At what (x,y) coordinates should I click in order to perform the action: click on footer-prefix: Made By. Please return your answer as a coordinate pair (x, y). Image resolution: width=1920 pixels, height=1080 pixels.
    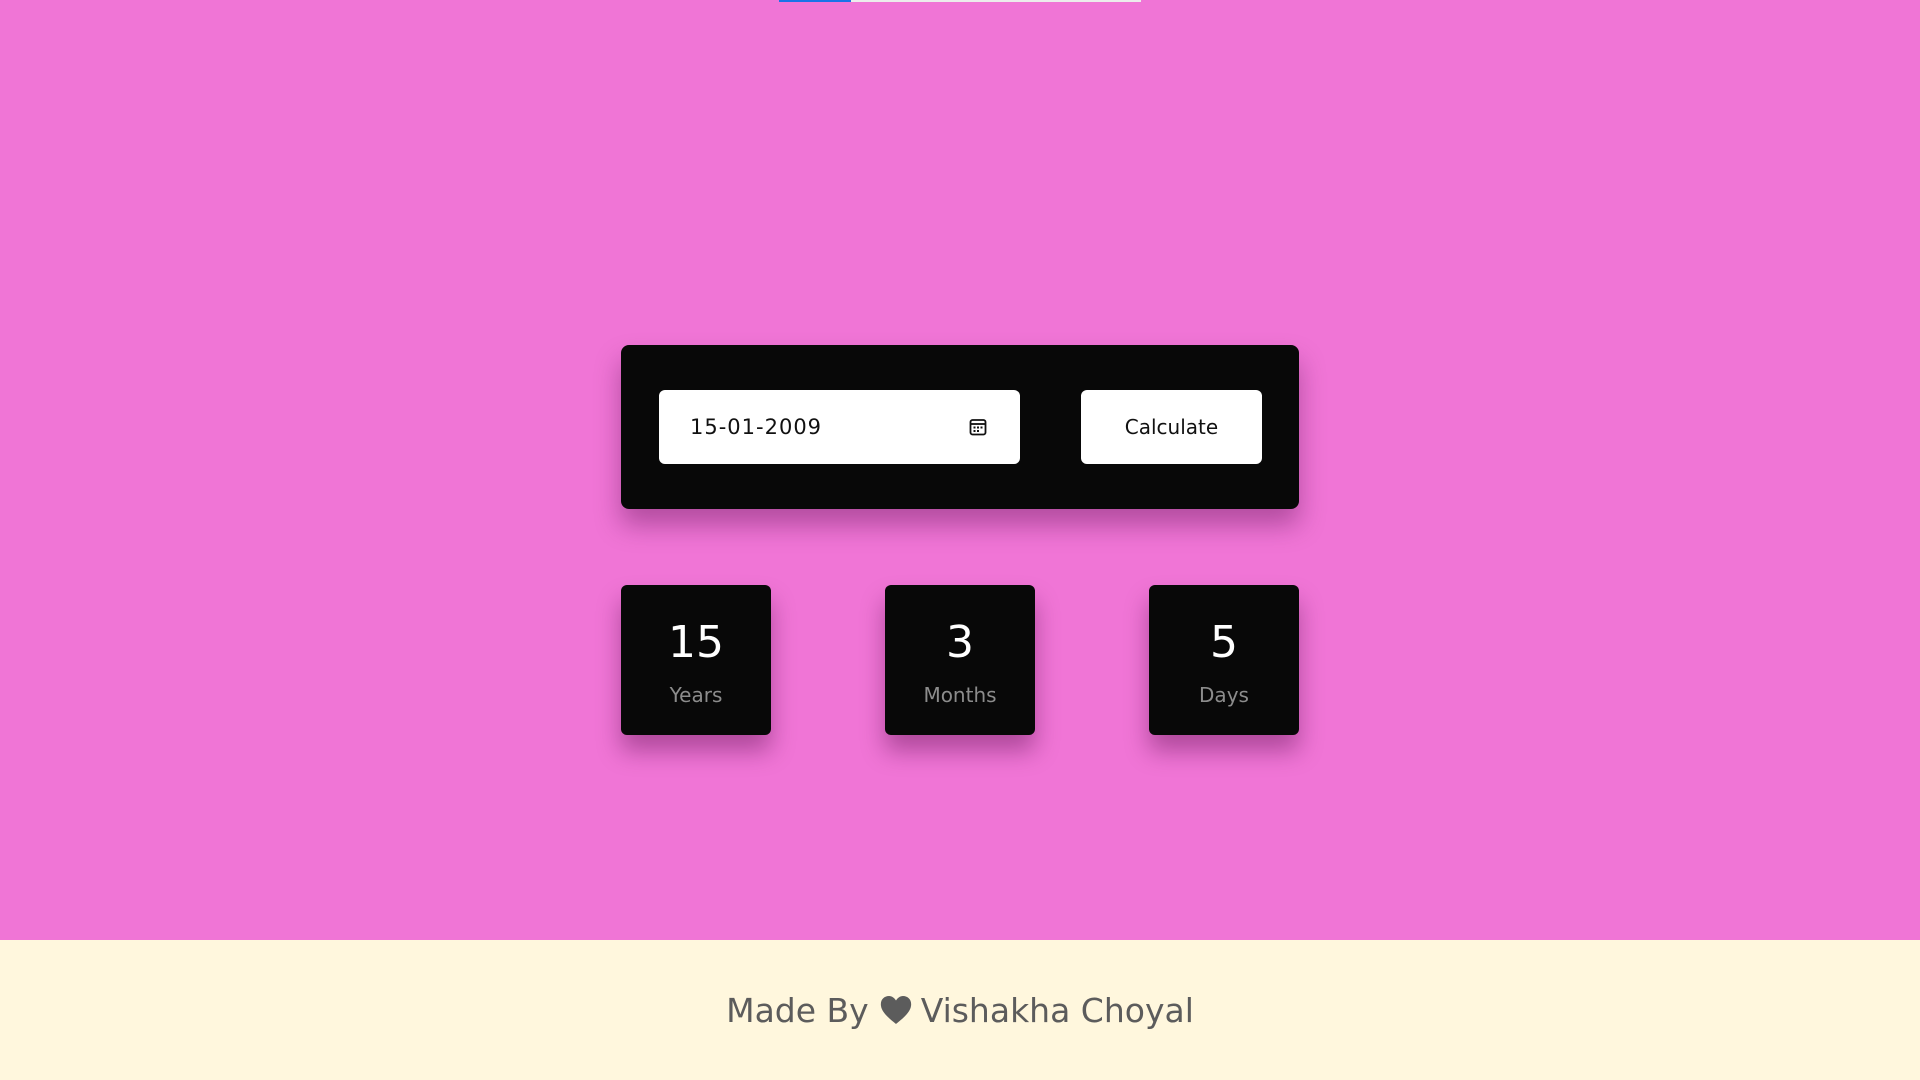
    Looking at the image, I should click on (797, 1010).